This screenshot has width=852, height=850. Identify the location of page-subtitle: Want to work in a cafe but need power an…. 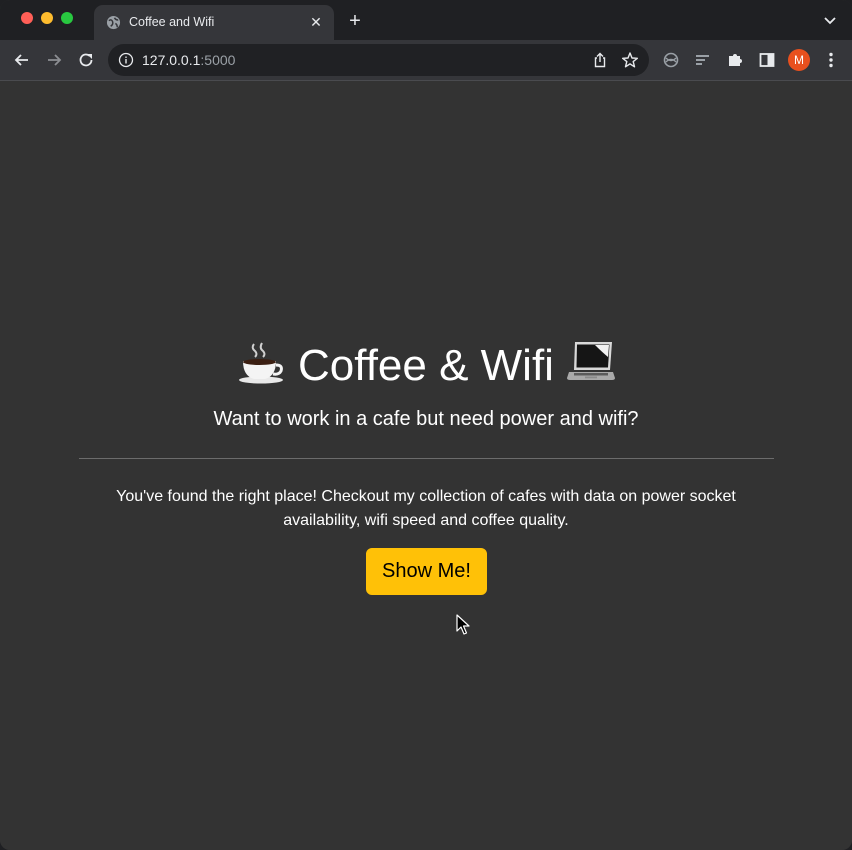
(426, 419).